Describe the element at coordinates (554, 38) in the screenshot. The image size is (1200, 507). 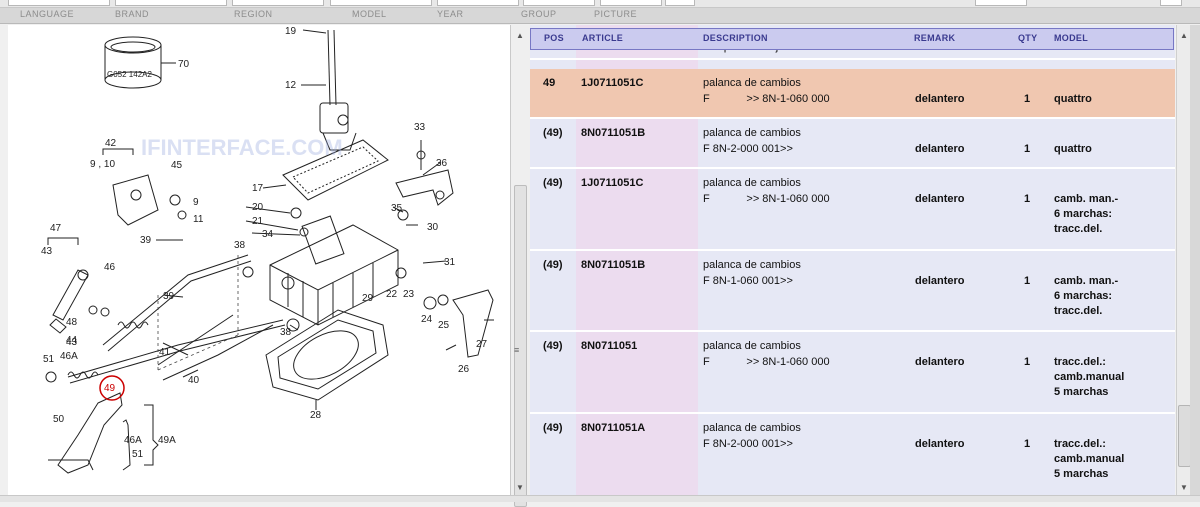
I see `header-pos: POS` at that location.